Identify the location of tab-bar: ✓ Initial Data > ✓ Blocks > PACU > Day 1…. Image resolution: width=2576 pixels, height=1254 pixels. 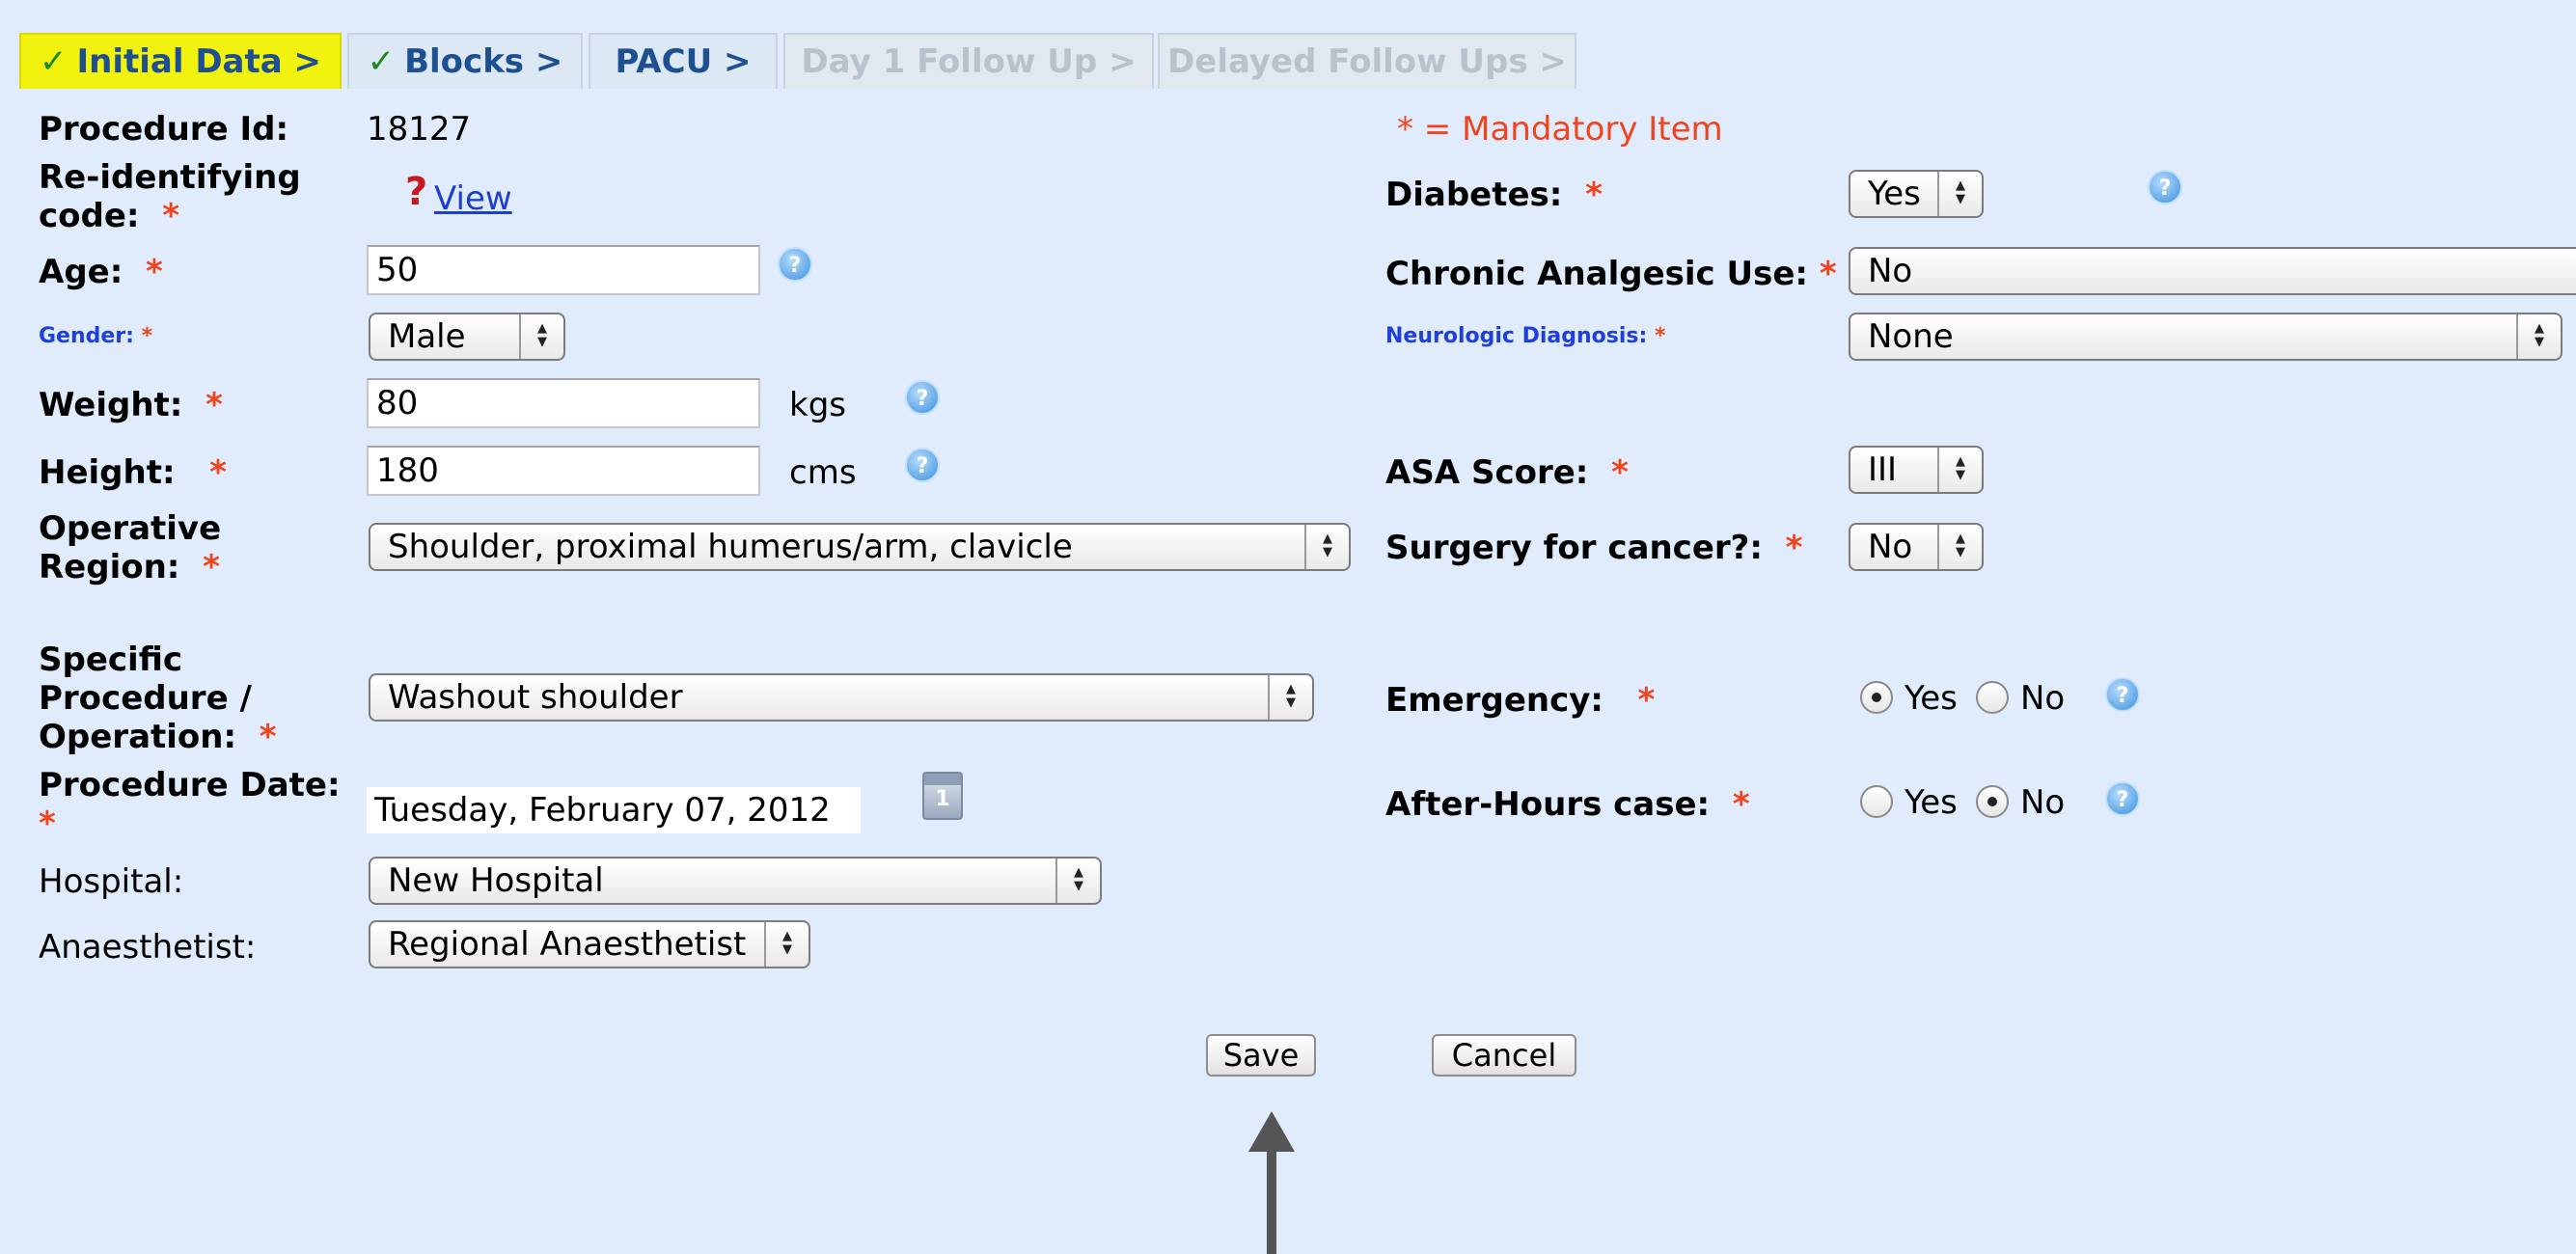
(1288, 44).